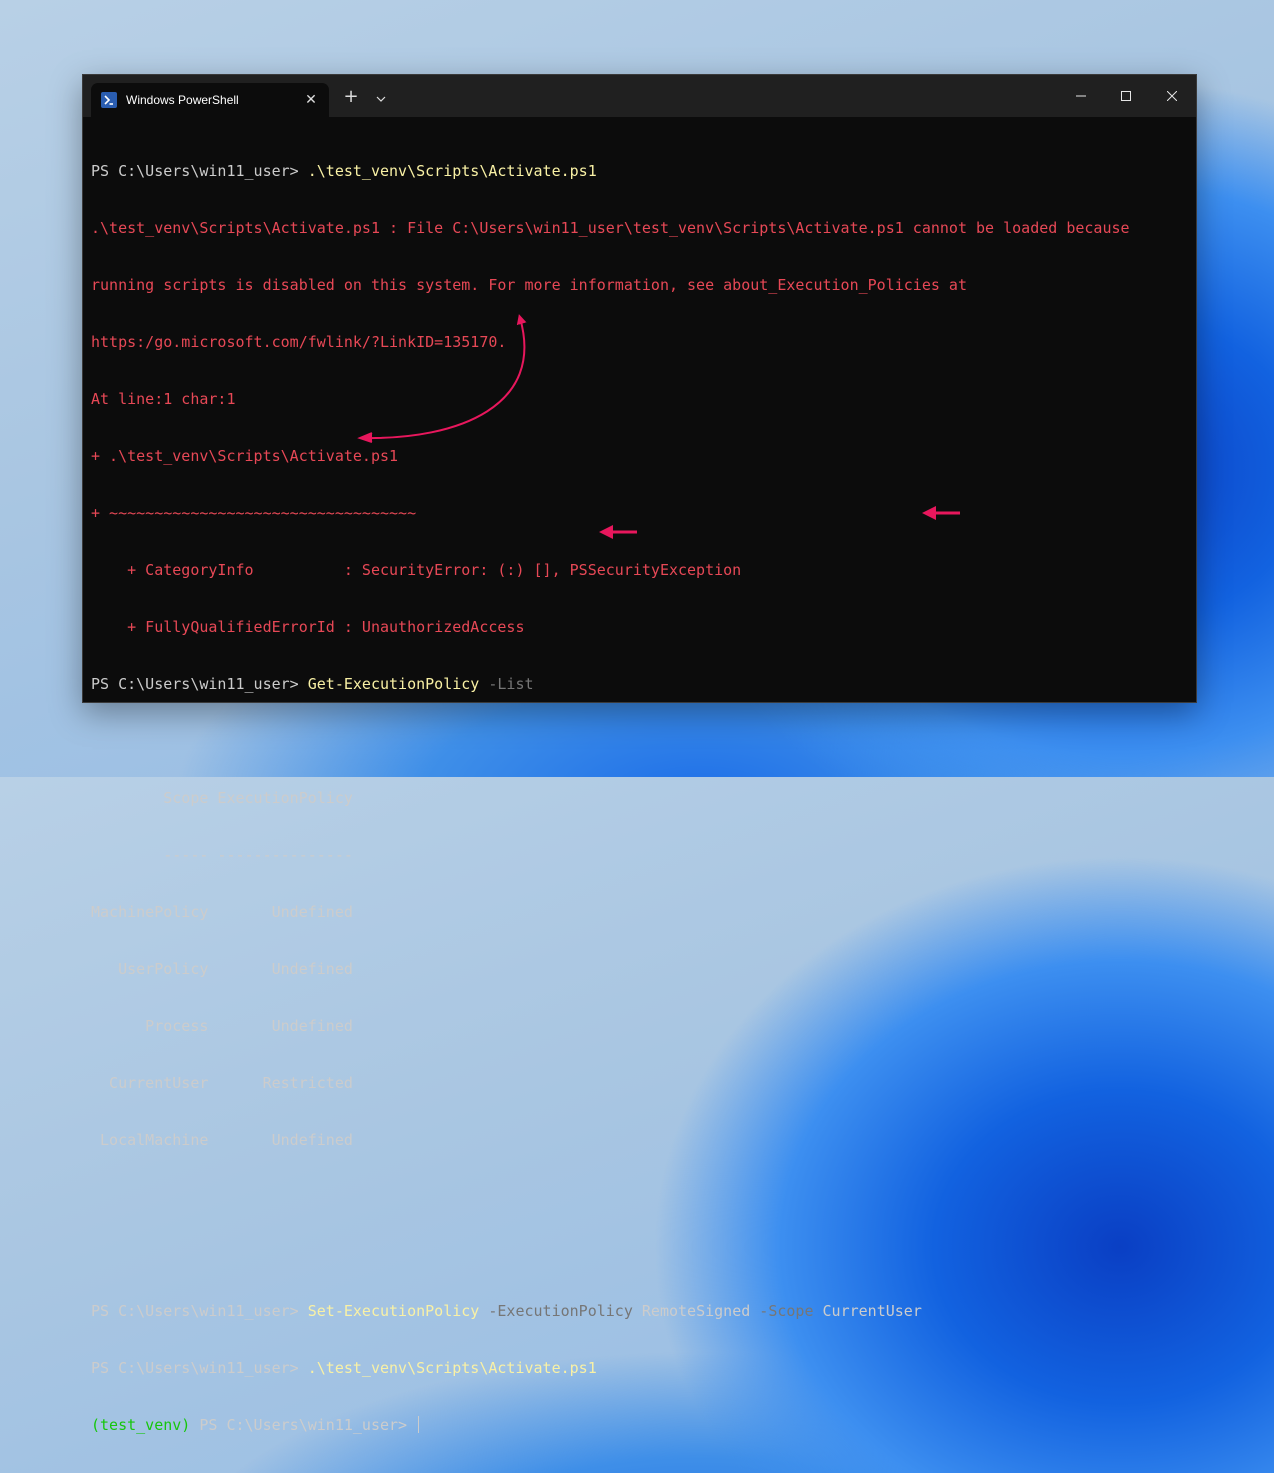 Image resolution: width=1274 pixels, height=1473 pixels. Describe the element at coordinates (691, 1311) in the screenshot. I see `value-remotesigned: RemoteSigned` at that location.